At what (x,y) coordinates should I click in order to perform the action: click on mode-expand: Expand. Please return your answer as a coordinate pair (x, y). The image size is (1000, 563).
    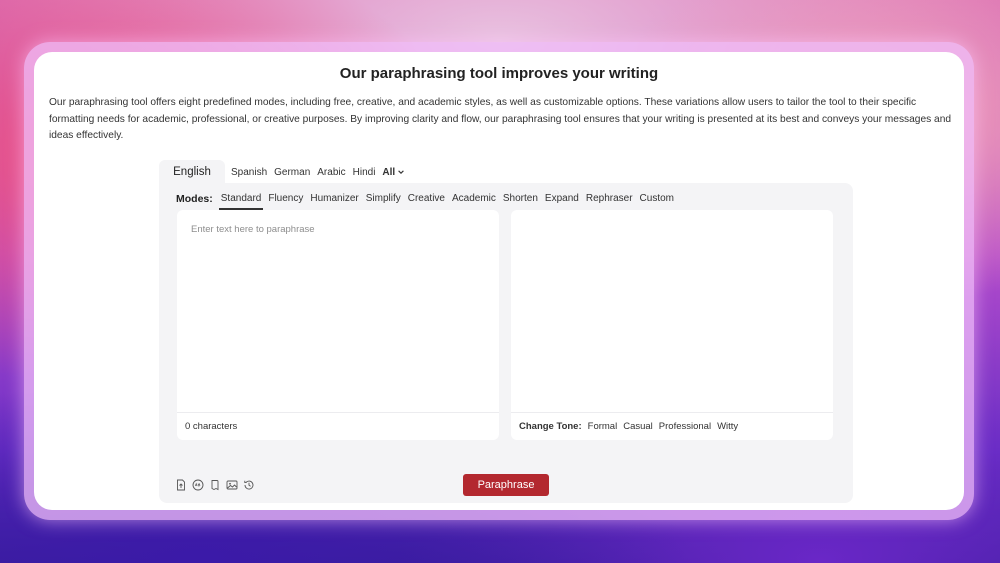
    Looking at the image, I should click on (562, 199).